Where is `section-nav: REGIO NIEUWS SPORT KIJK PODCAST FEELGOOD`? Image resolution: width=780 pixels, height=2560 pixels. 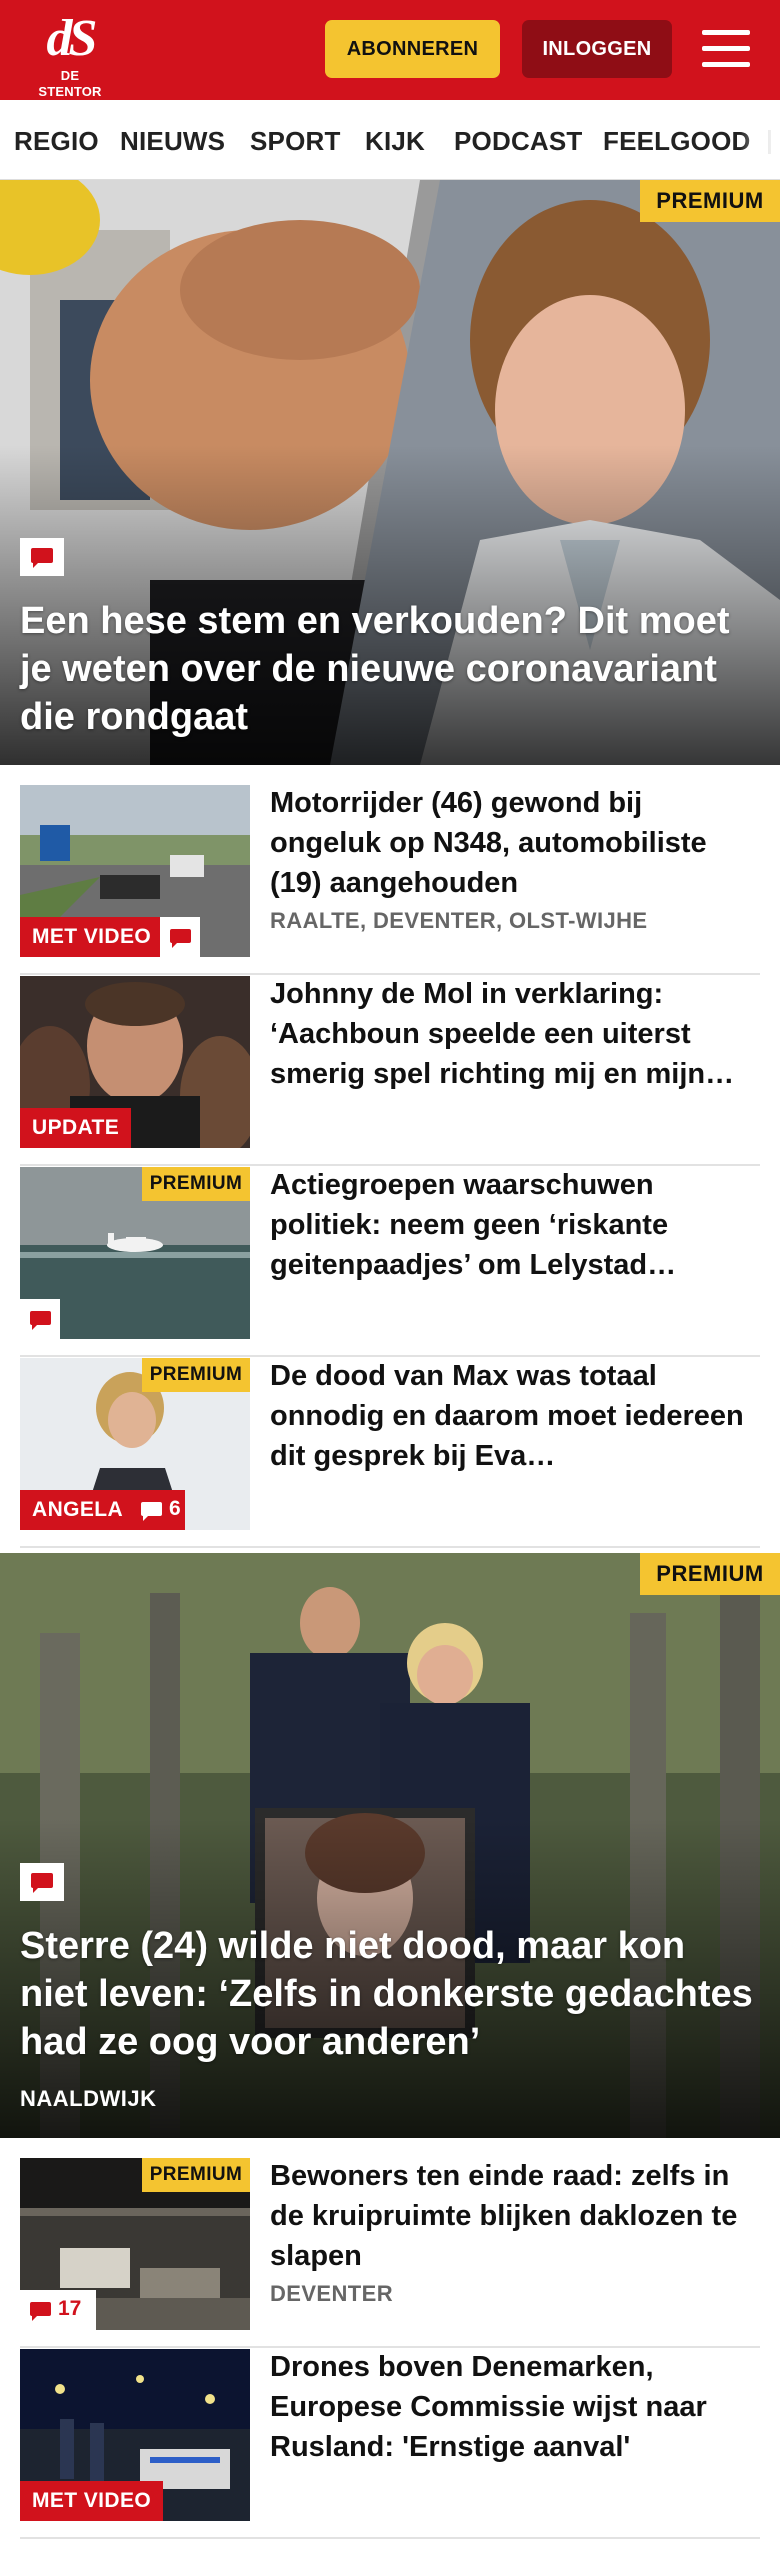 section-nav: REGIO NIEUWS SPORT KIJK PODCAST FEELGOOD is located at coordinates (390, 140).